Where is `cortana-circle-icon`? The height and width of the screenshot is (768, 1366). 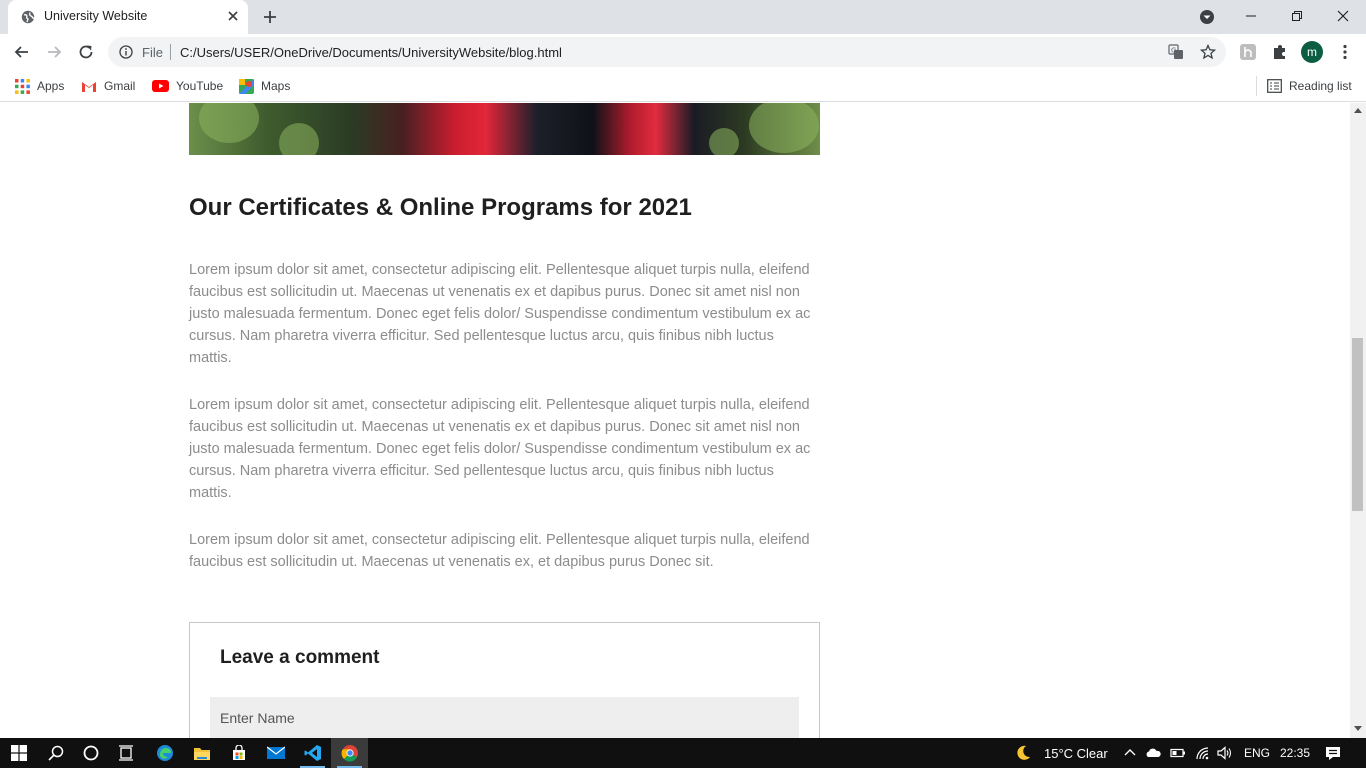
cortana-circle-icon is located at coordinates (90, 753).